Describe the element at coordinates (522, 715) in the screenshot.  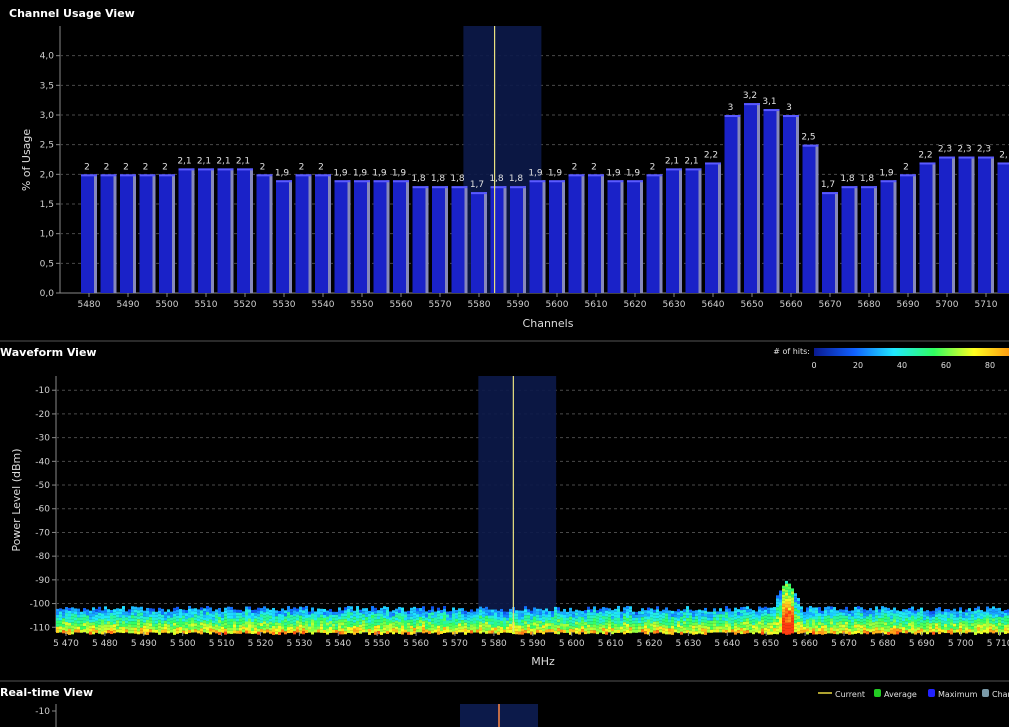
I see `realtime-plot-area: -10` at that location.